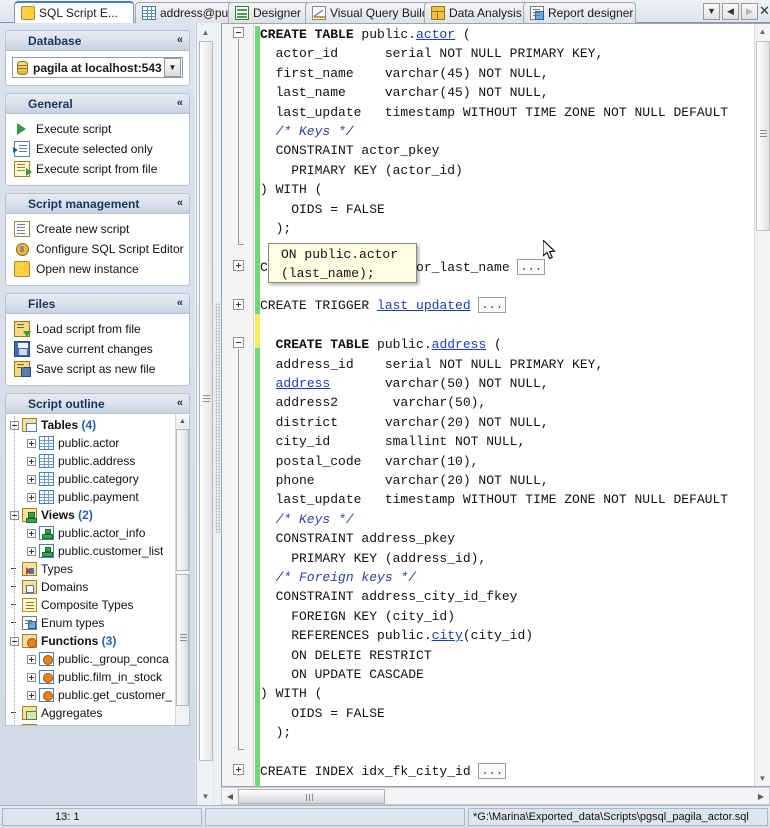 The height and width of the screenshot is (828, 770). What do you see at coordinates (97, 103) in the screenshot?
I see `group-general-header: General «` at bounding box center [97, 103].